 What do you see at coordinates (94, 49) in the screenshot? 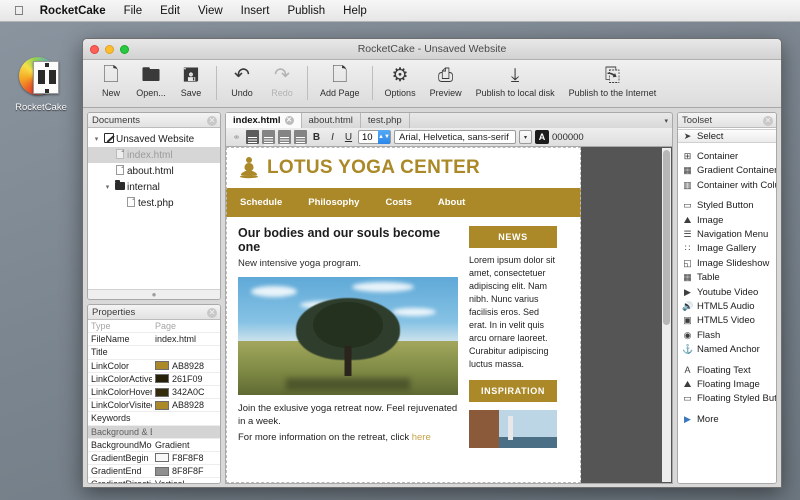
I see `close-button` at bounding box center [94, 49].